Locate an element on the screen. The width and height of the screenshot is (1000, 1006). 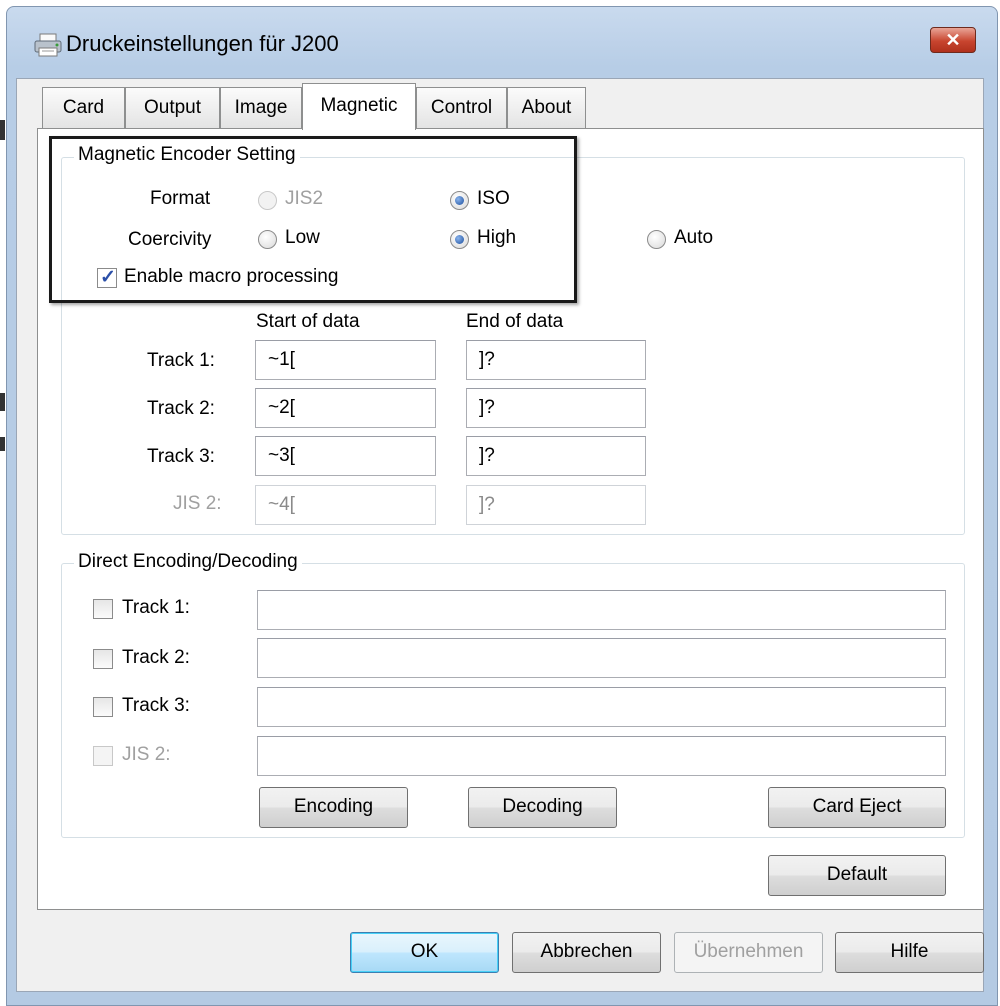
coercivity-auto-label: Auto is located at coordinates (694, 237).